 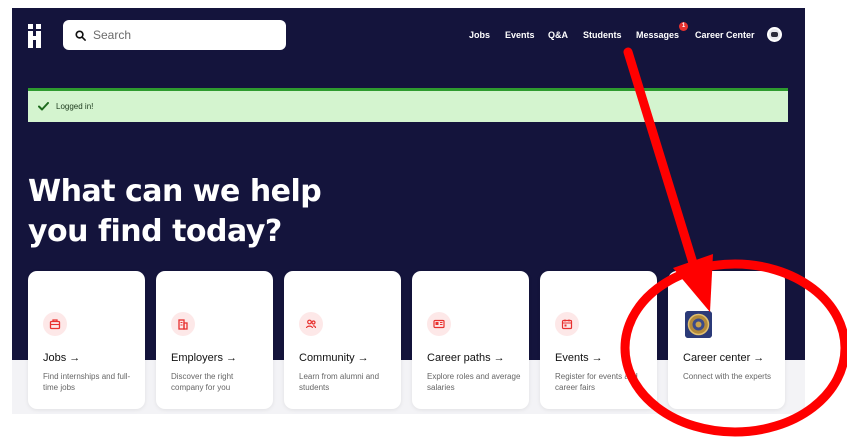 I want to click on card-description: Explore roles and average salaries, so click(x=474, y=382).